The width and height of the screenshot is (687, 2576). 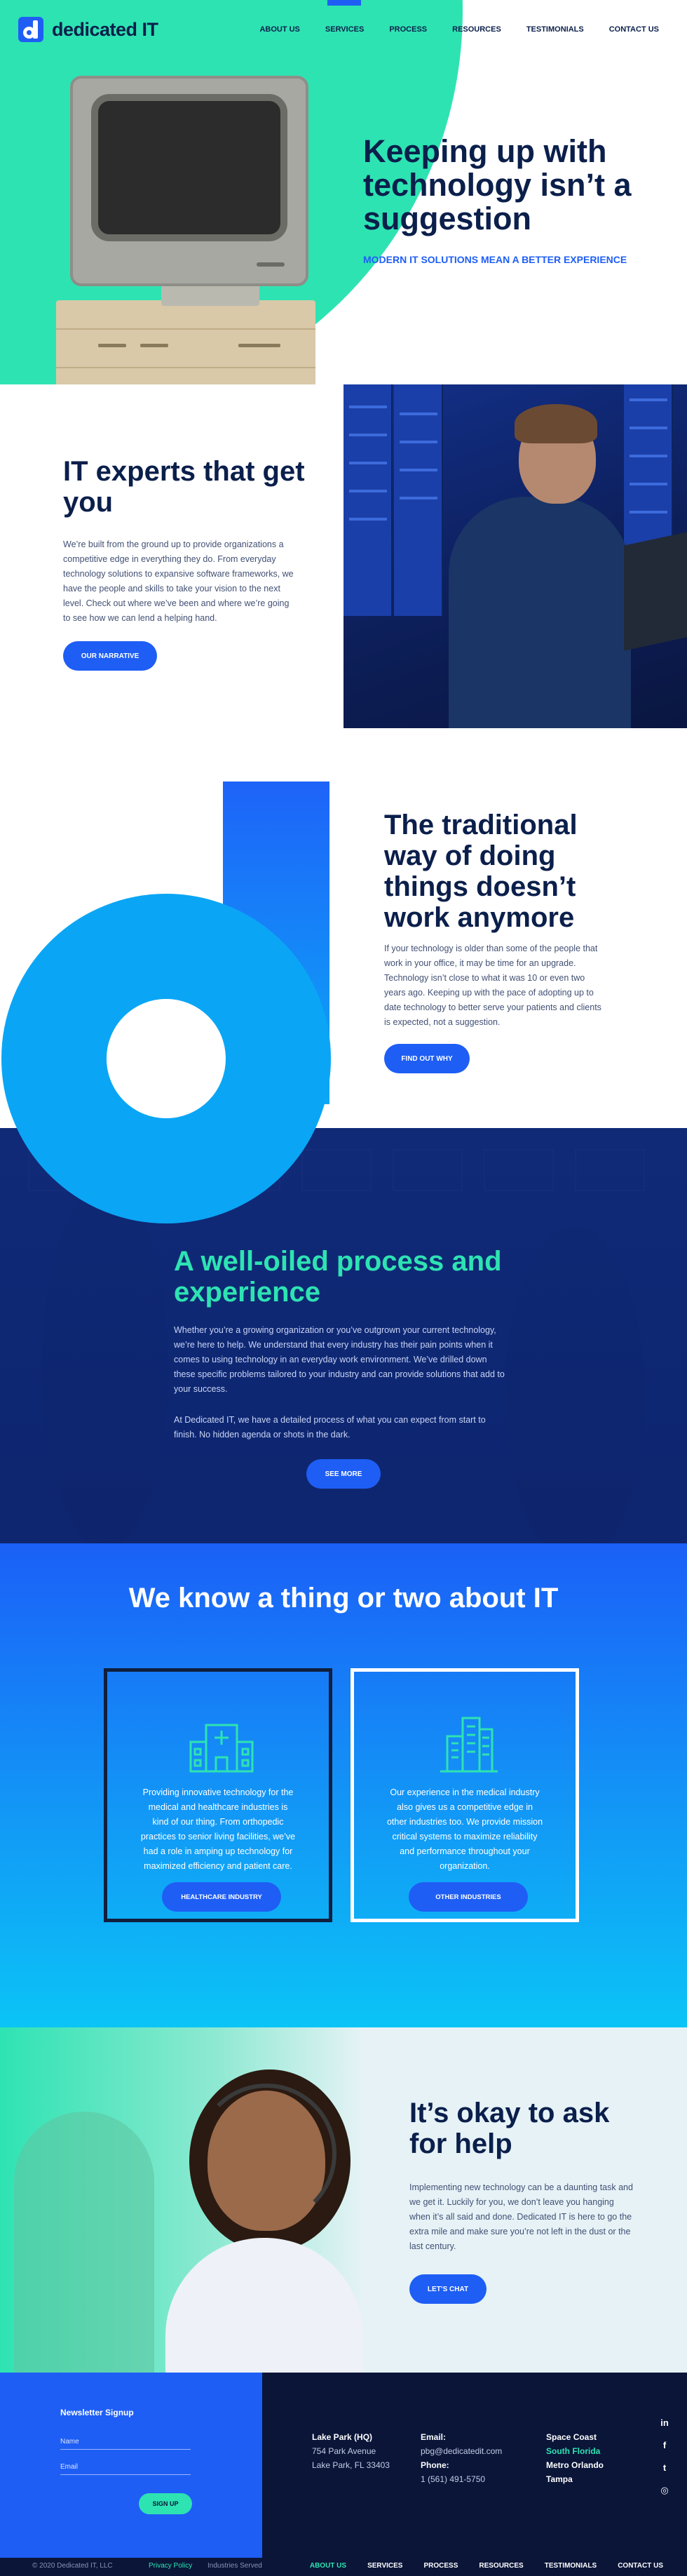 I want to click on nav-item-process: PROCESS, so click(x=408, y=29).